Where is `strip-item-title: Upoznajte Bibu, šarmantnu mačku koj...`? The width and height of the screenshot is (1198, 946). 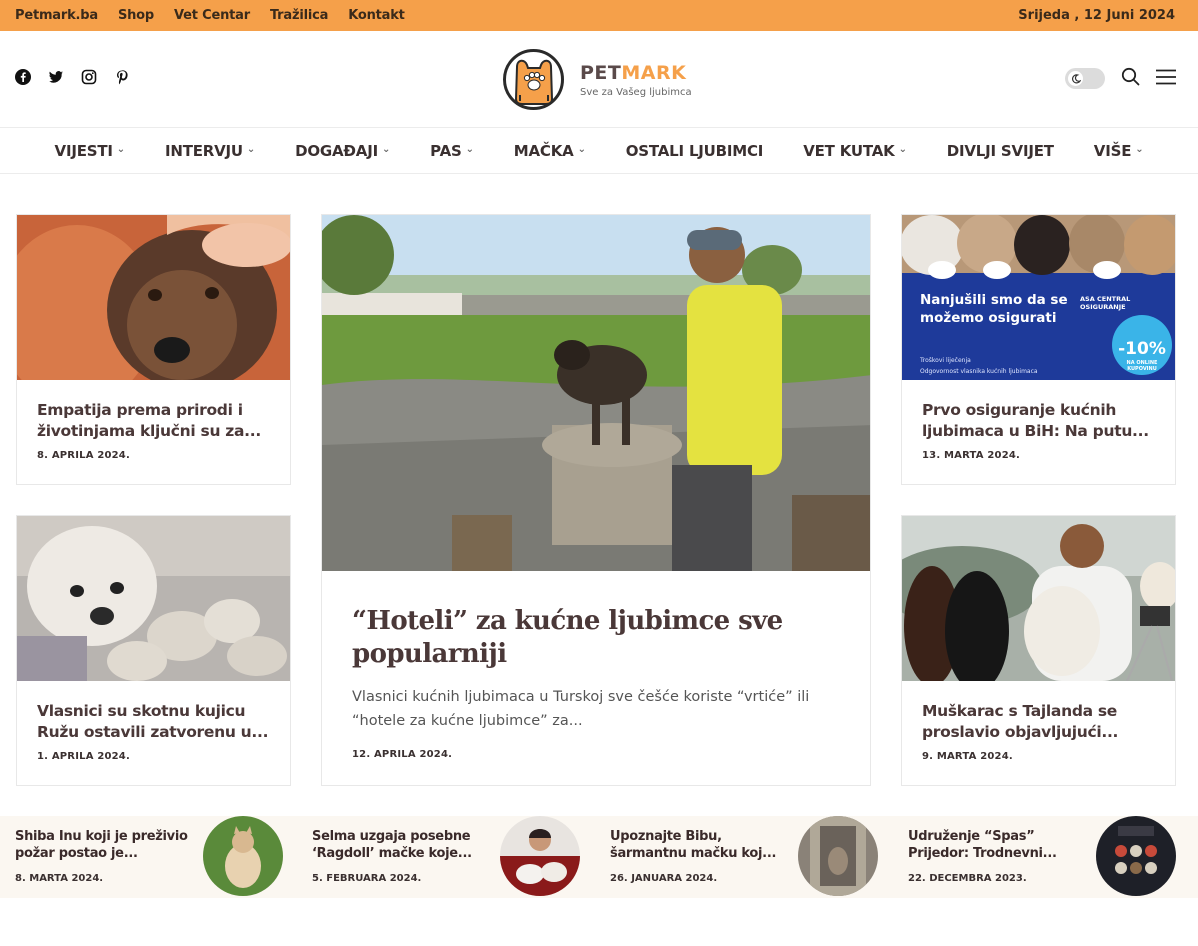
strip-item-title: Upoznajte Bibu, šarmantnu mačku koj... is located at coordinates (700, 845).